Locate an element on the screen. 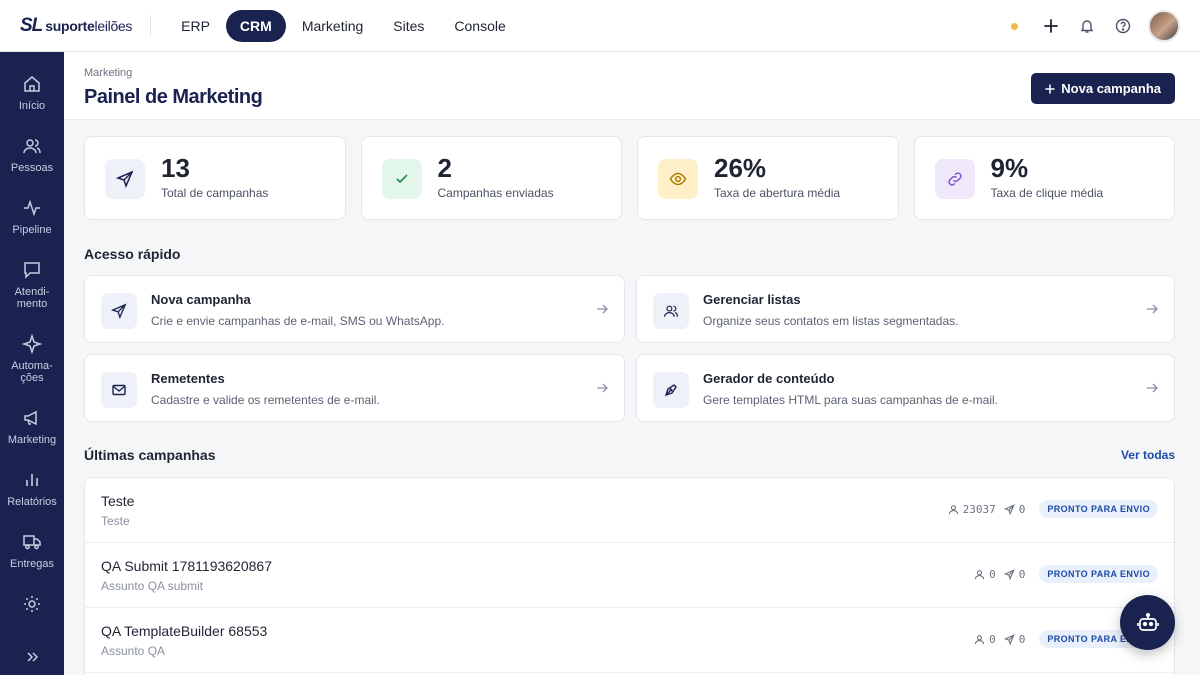  recipients-count: 23037 is located at coordinates (972, 509).